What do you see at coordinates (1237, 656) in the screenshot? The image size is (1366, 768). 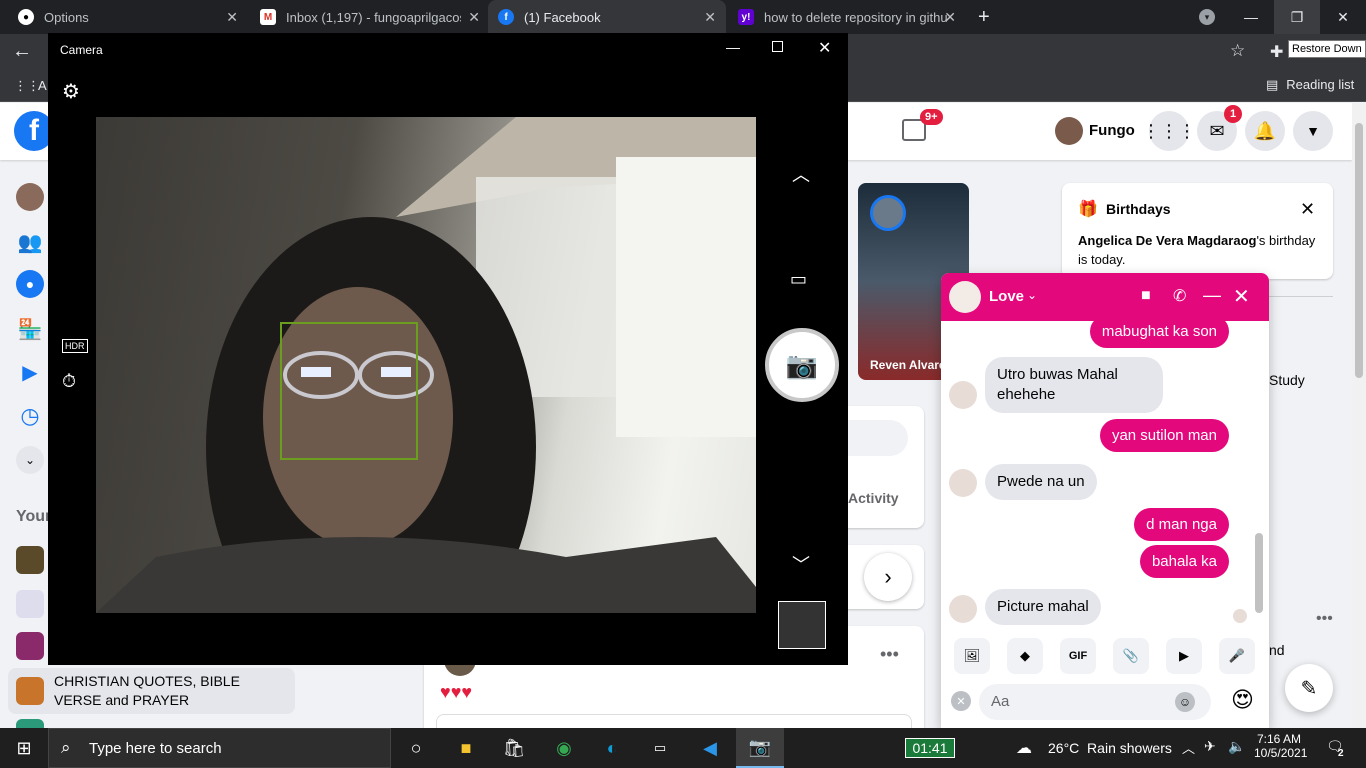 I see `microphone-icon: 🎤` at bounding box center [1237, 656].